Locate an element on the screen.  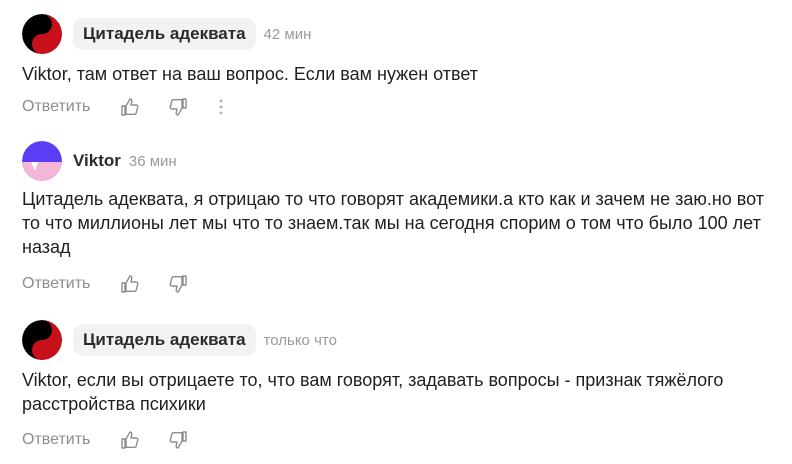
comment-time: только что is located at coordinates (300, 340).